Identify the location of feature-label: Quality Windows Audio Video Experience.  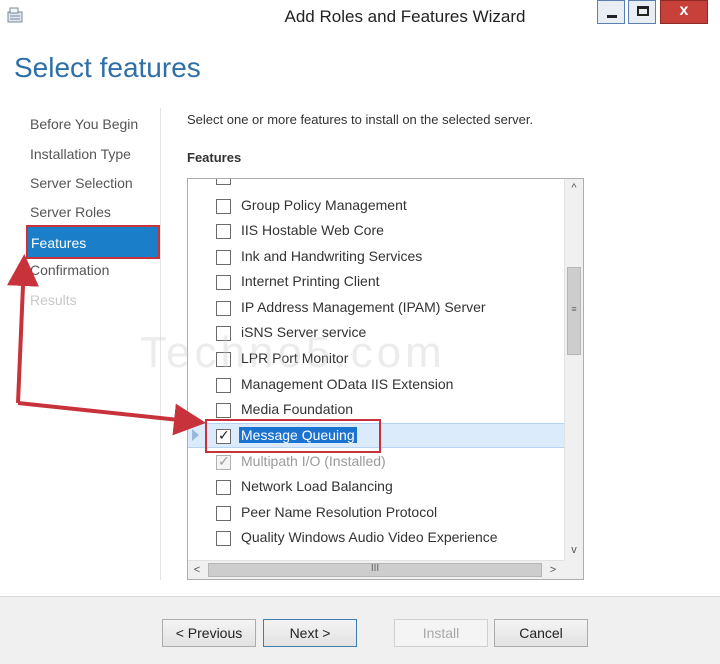
(369, 537).